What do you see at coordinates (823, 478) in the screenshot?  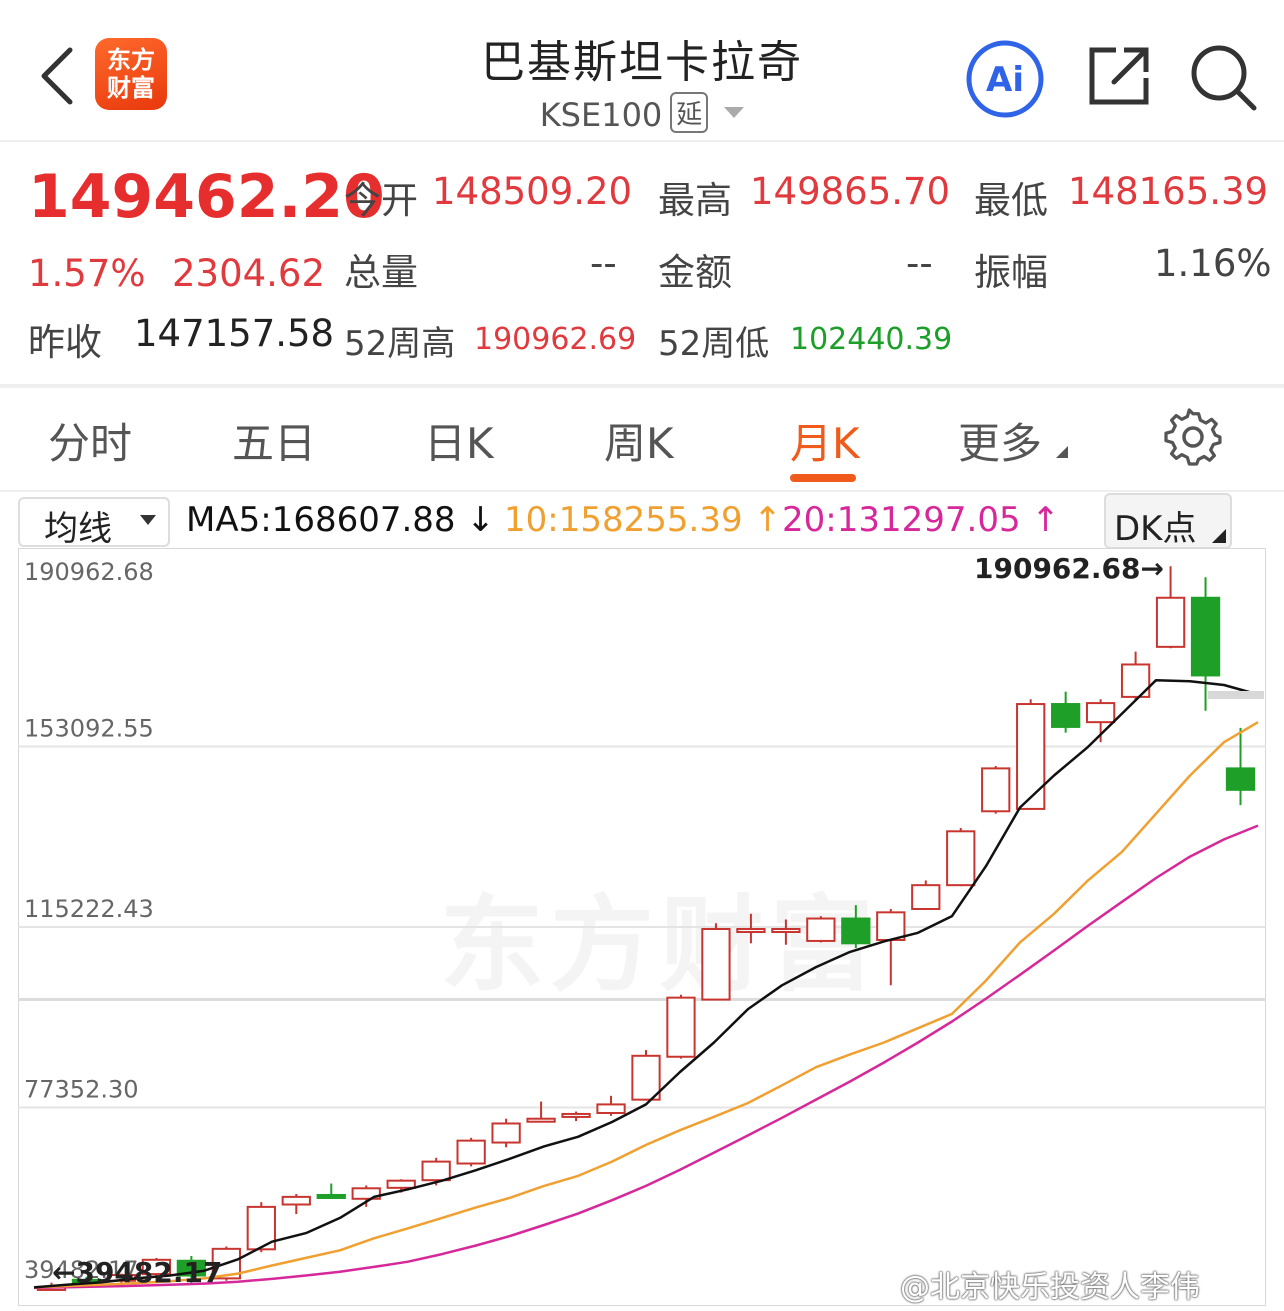 I see `active-tab-indicator` at bounding box center [823, 478].